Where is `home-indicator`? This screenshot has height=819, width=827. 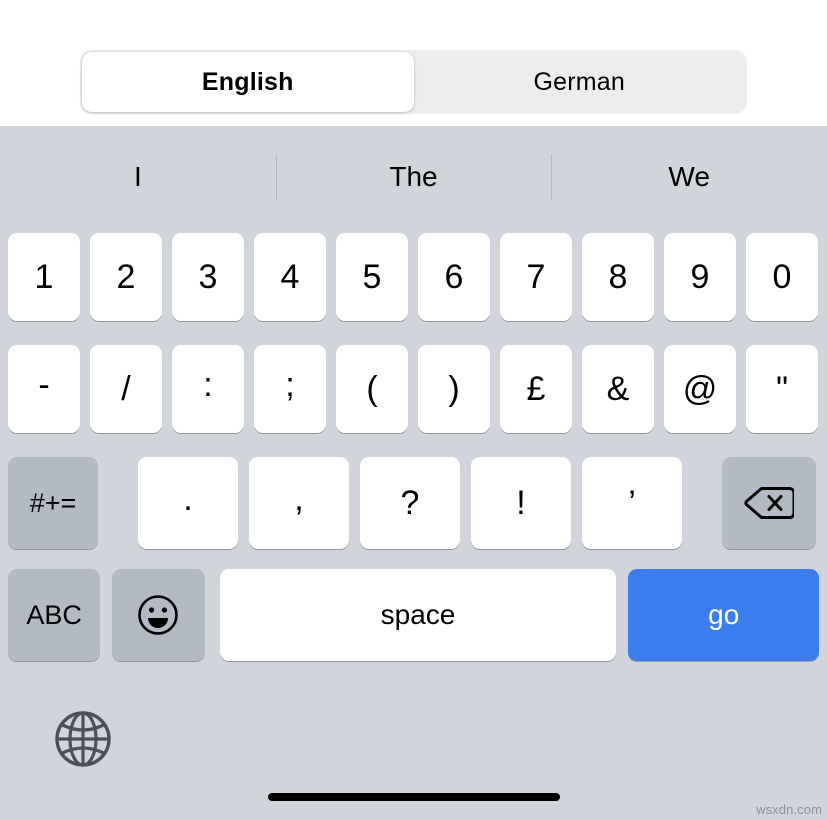 home-indicator is located at coordinates (414, 797).